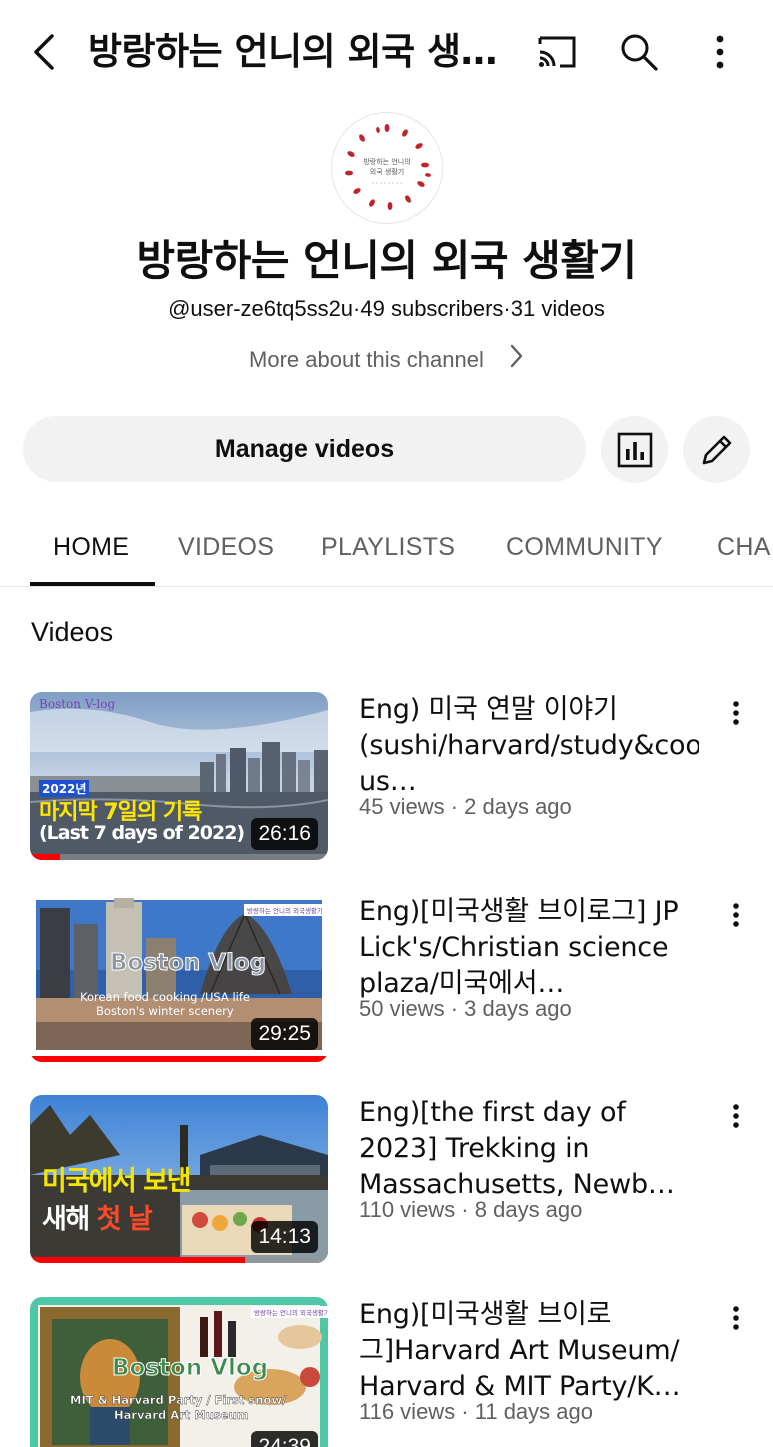 This screenshot has width=773, height=1447. What do you see at coordinates (516, 361) in the screenshot?
I see `chevron-right-icon` at bounding box center [516, 361].